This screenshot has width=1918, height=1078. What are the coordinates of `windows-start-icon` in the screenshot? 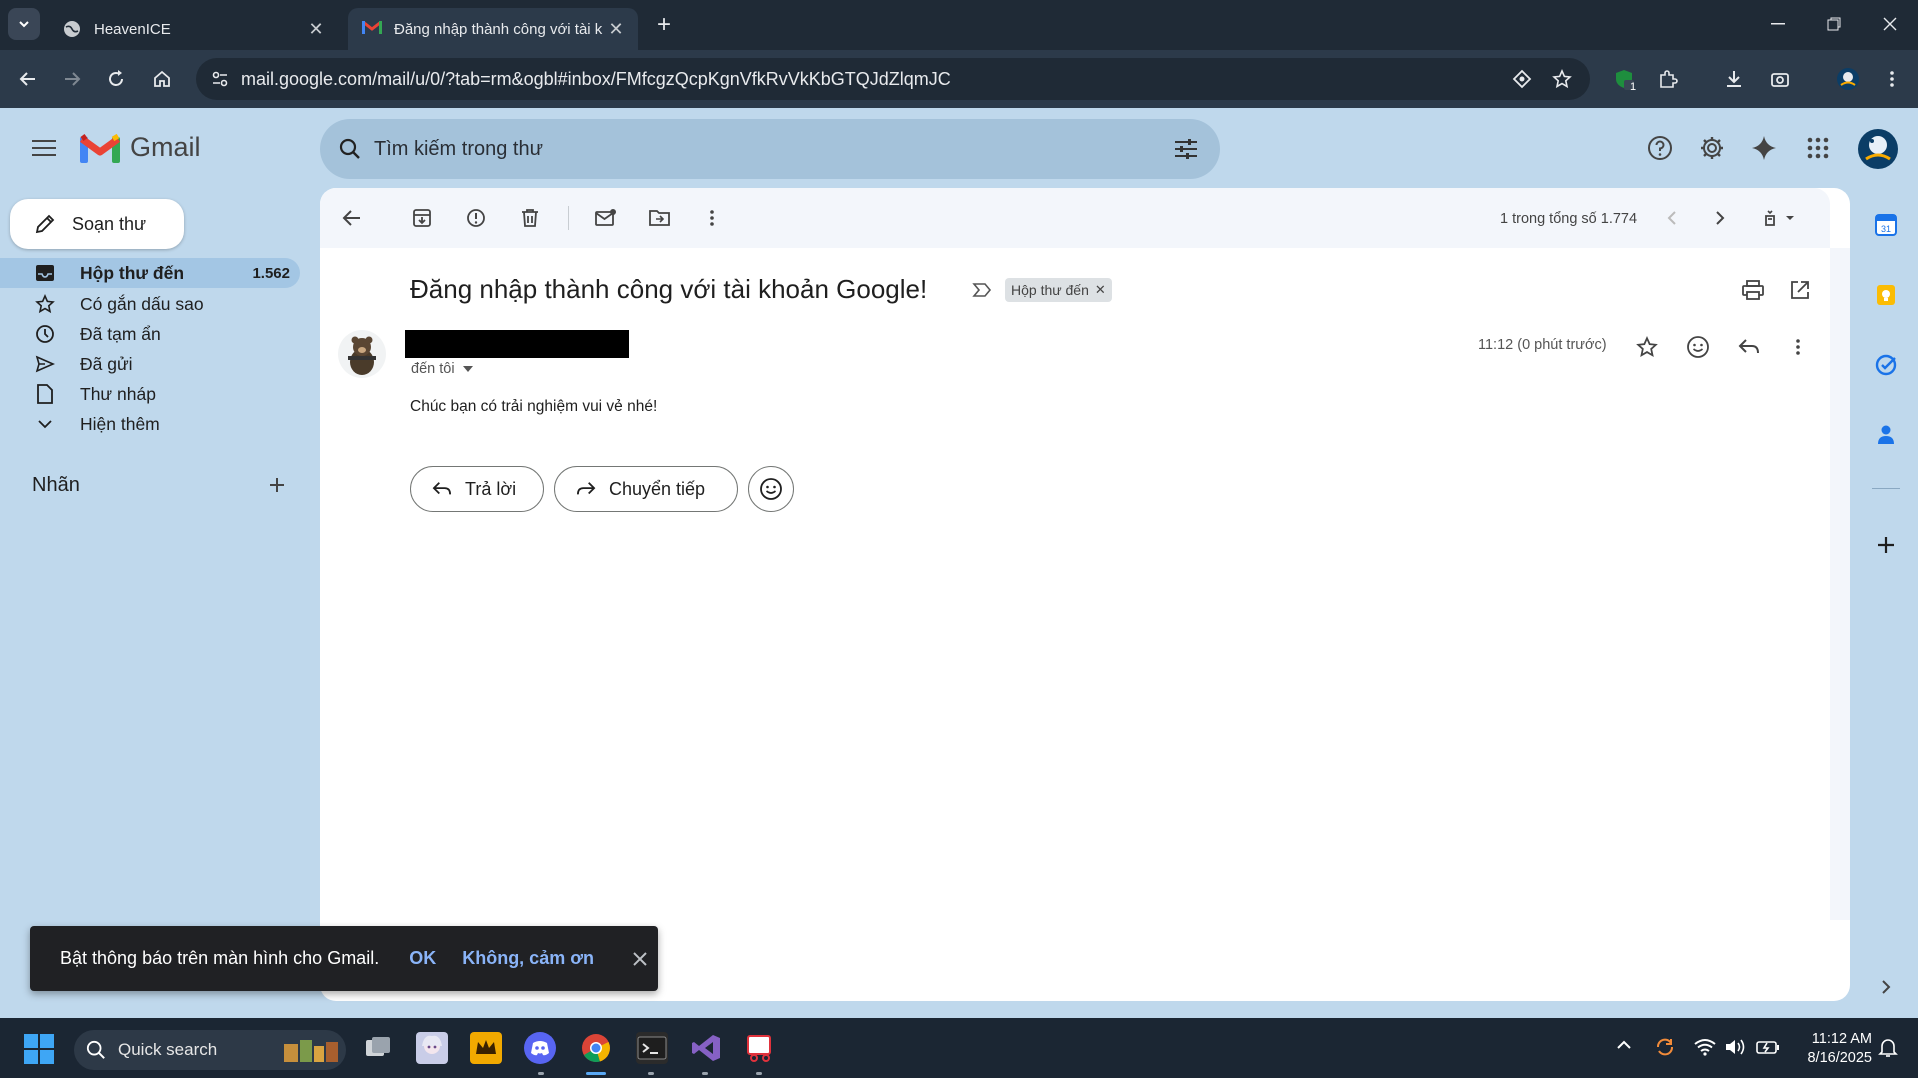 It's located at (39, 1049).